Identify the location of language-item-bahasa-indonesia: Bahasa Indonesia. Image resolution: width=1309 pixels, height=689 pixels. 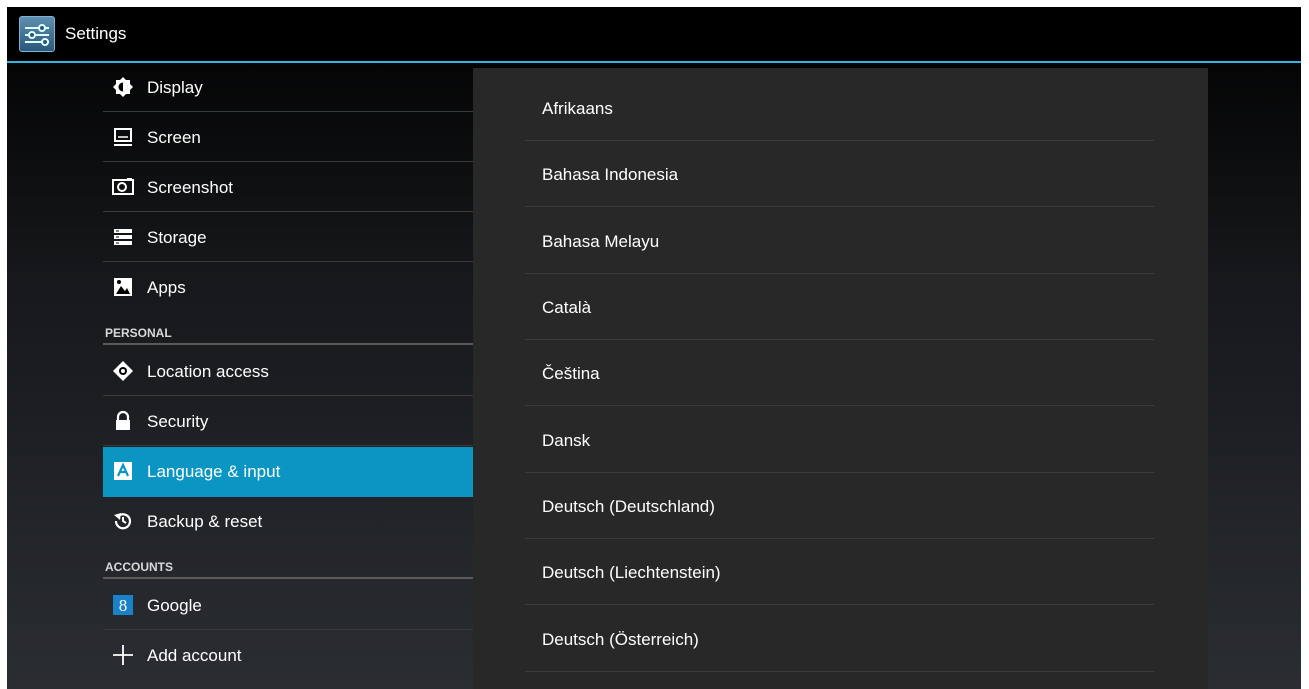
(839, 174).